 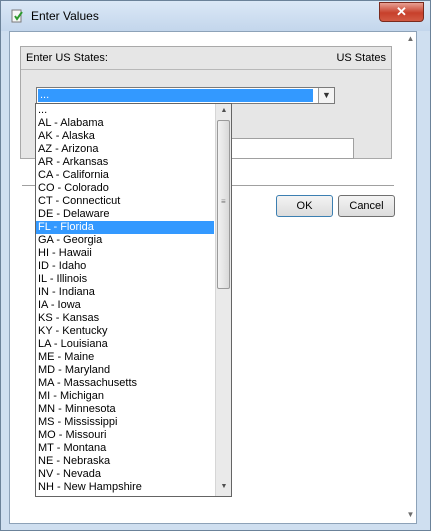 I want to click on panel-label: Enter US States:, so click(x=67, y=58).